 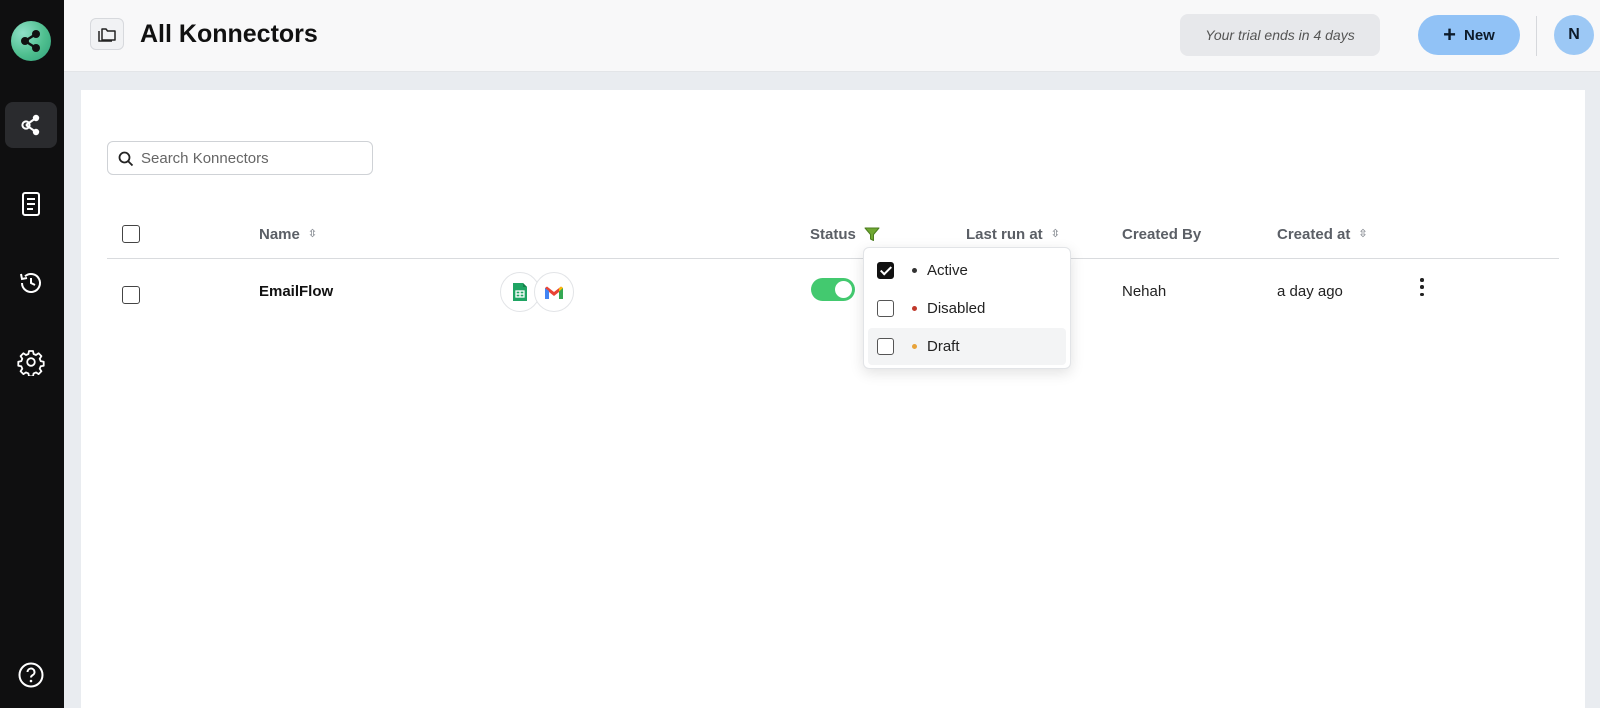 What do you see at coordinates (1004, 234) in the screenshot?
I see `column-label: Last run at` at bounding box center [1004, 234].